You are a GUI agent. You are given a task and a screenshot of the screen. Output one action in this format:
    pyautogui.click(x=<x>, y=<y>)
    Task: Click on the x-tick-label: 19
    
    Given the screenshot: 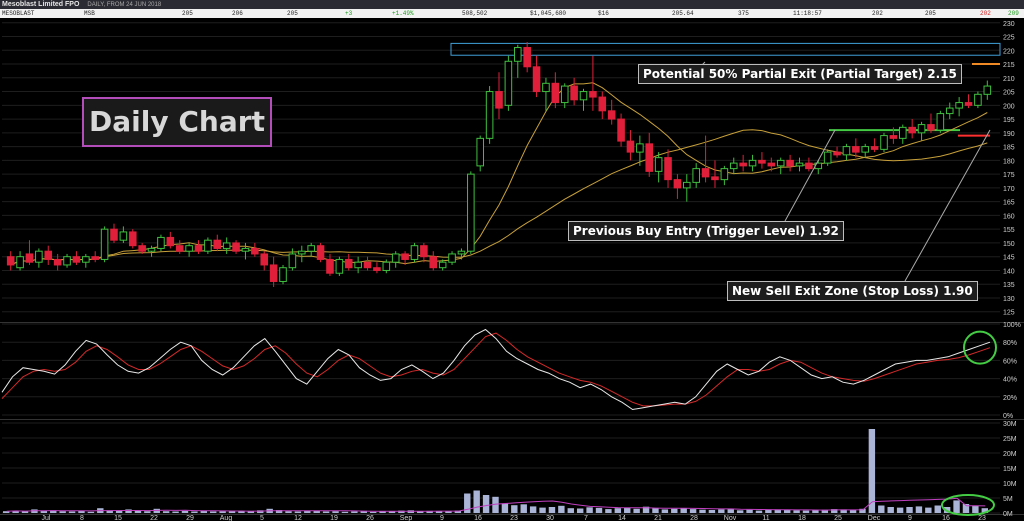 What is the action you would take?
    pyautogui.click(x=334, y=518)
    